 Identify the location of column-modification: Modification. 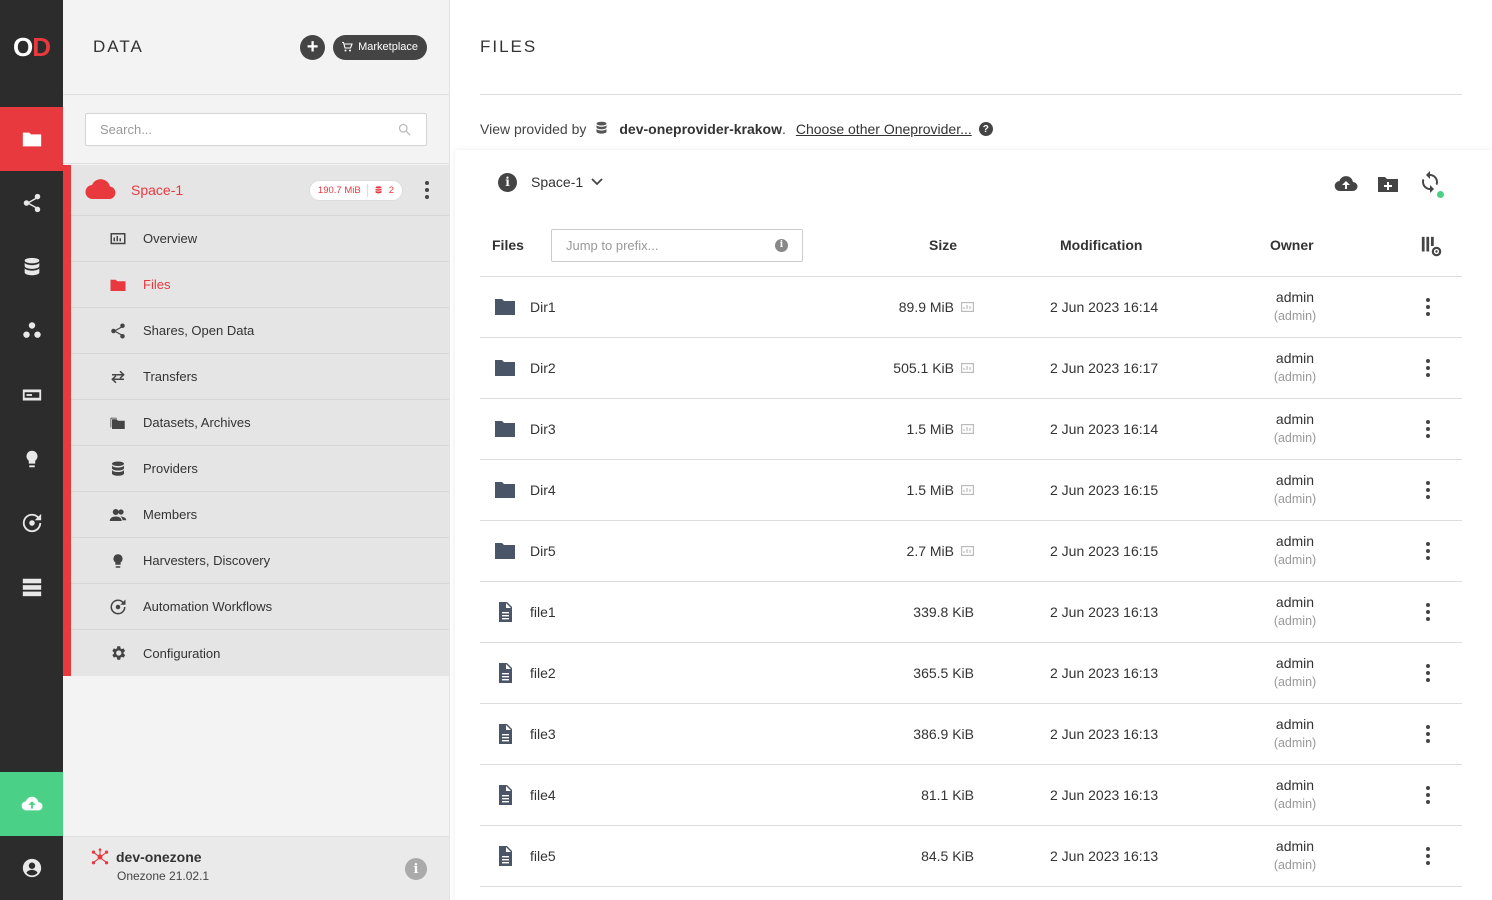
(1101, 245).